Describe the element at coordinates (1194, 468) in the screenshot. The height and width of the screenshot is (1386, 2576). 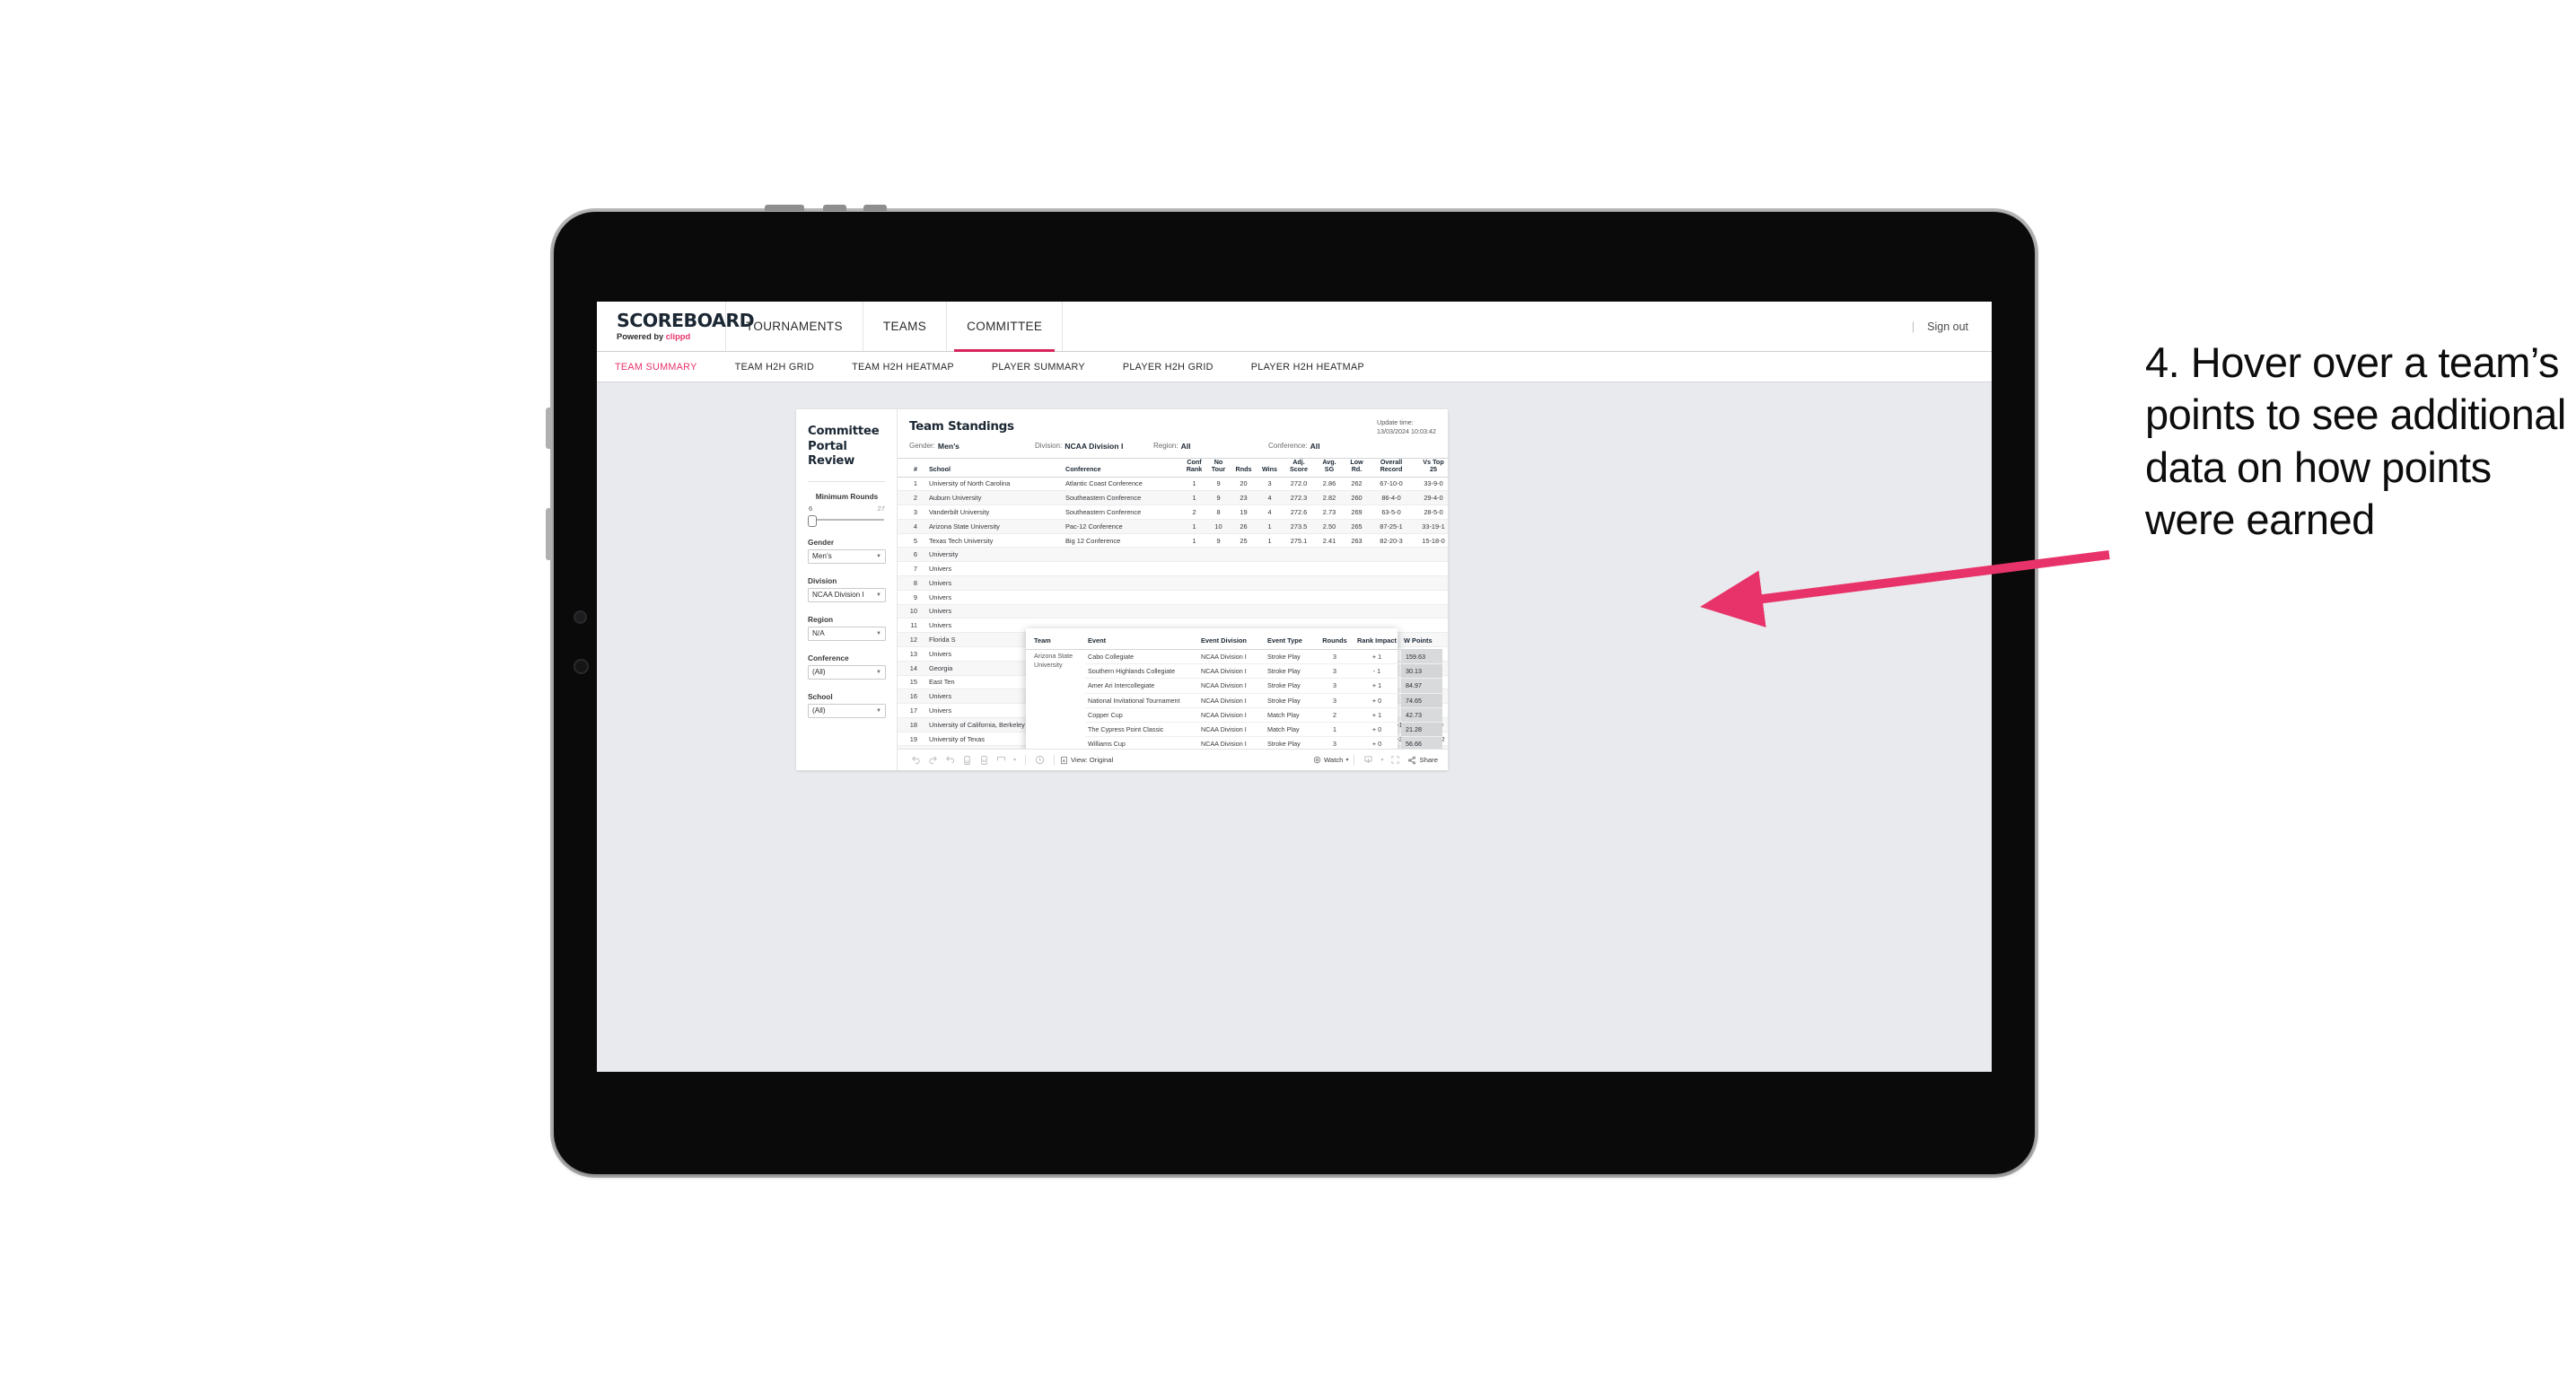
I see `col-header-conf-rank: Conf Rank` at that location.